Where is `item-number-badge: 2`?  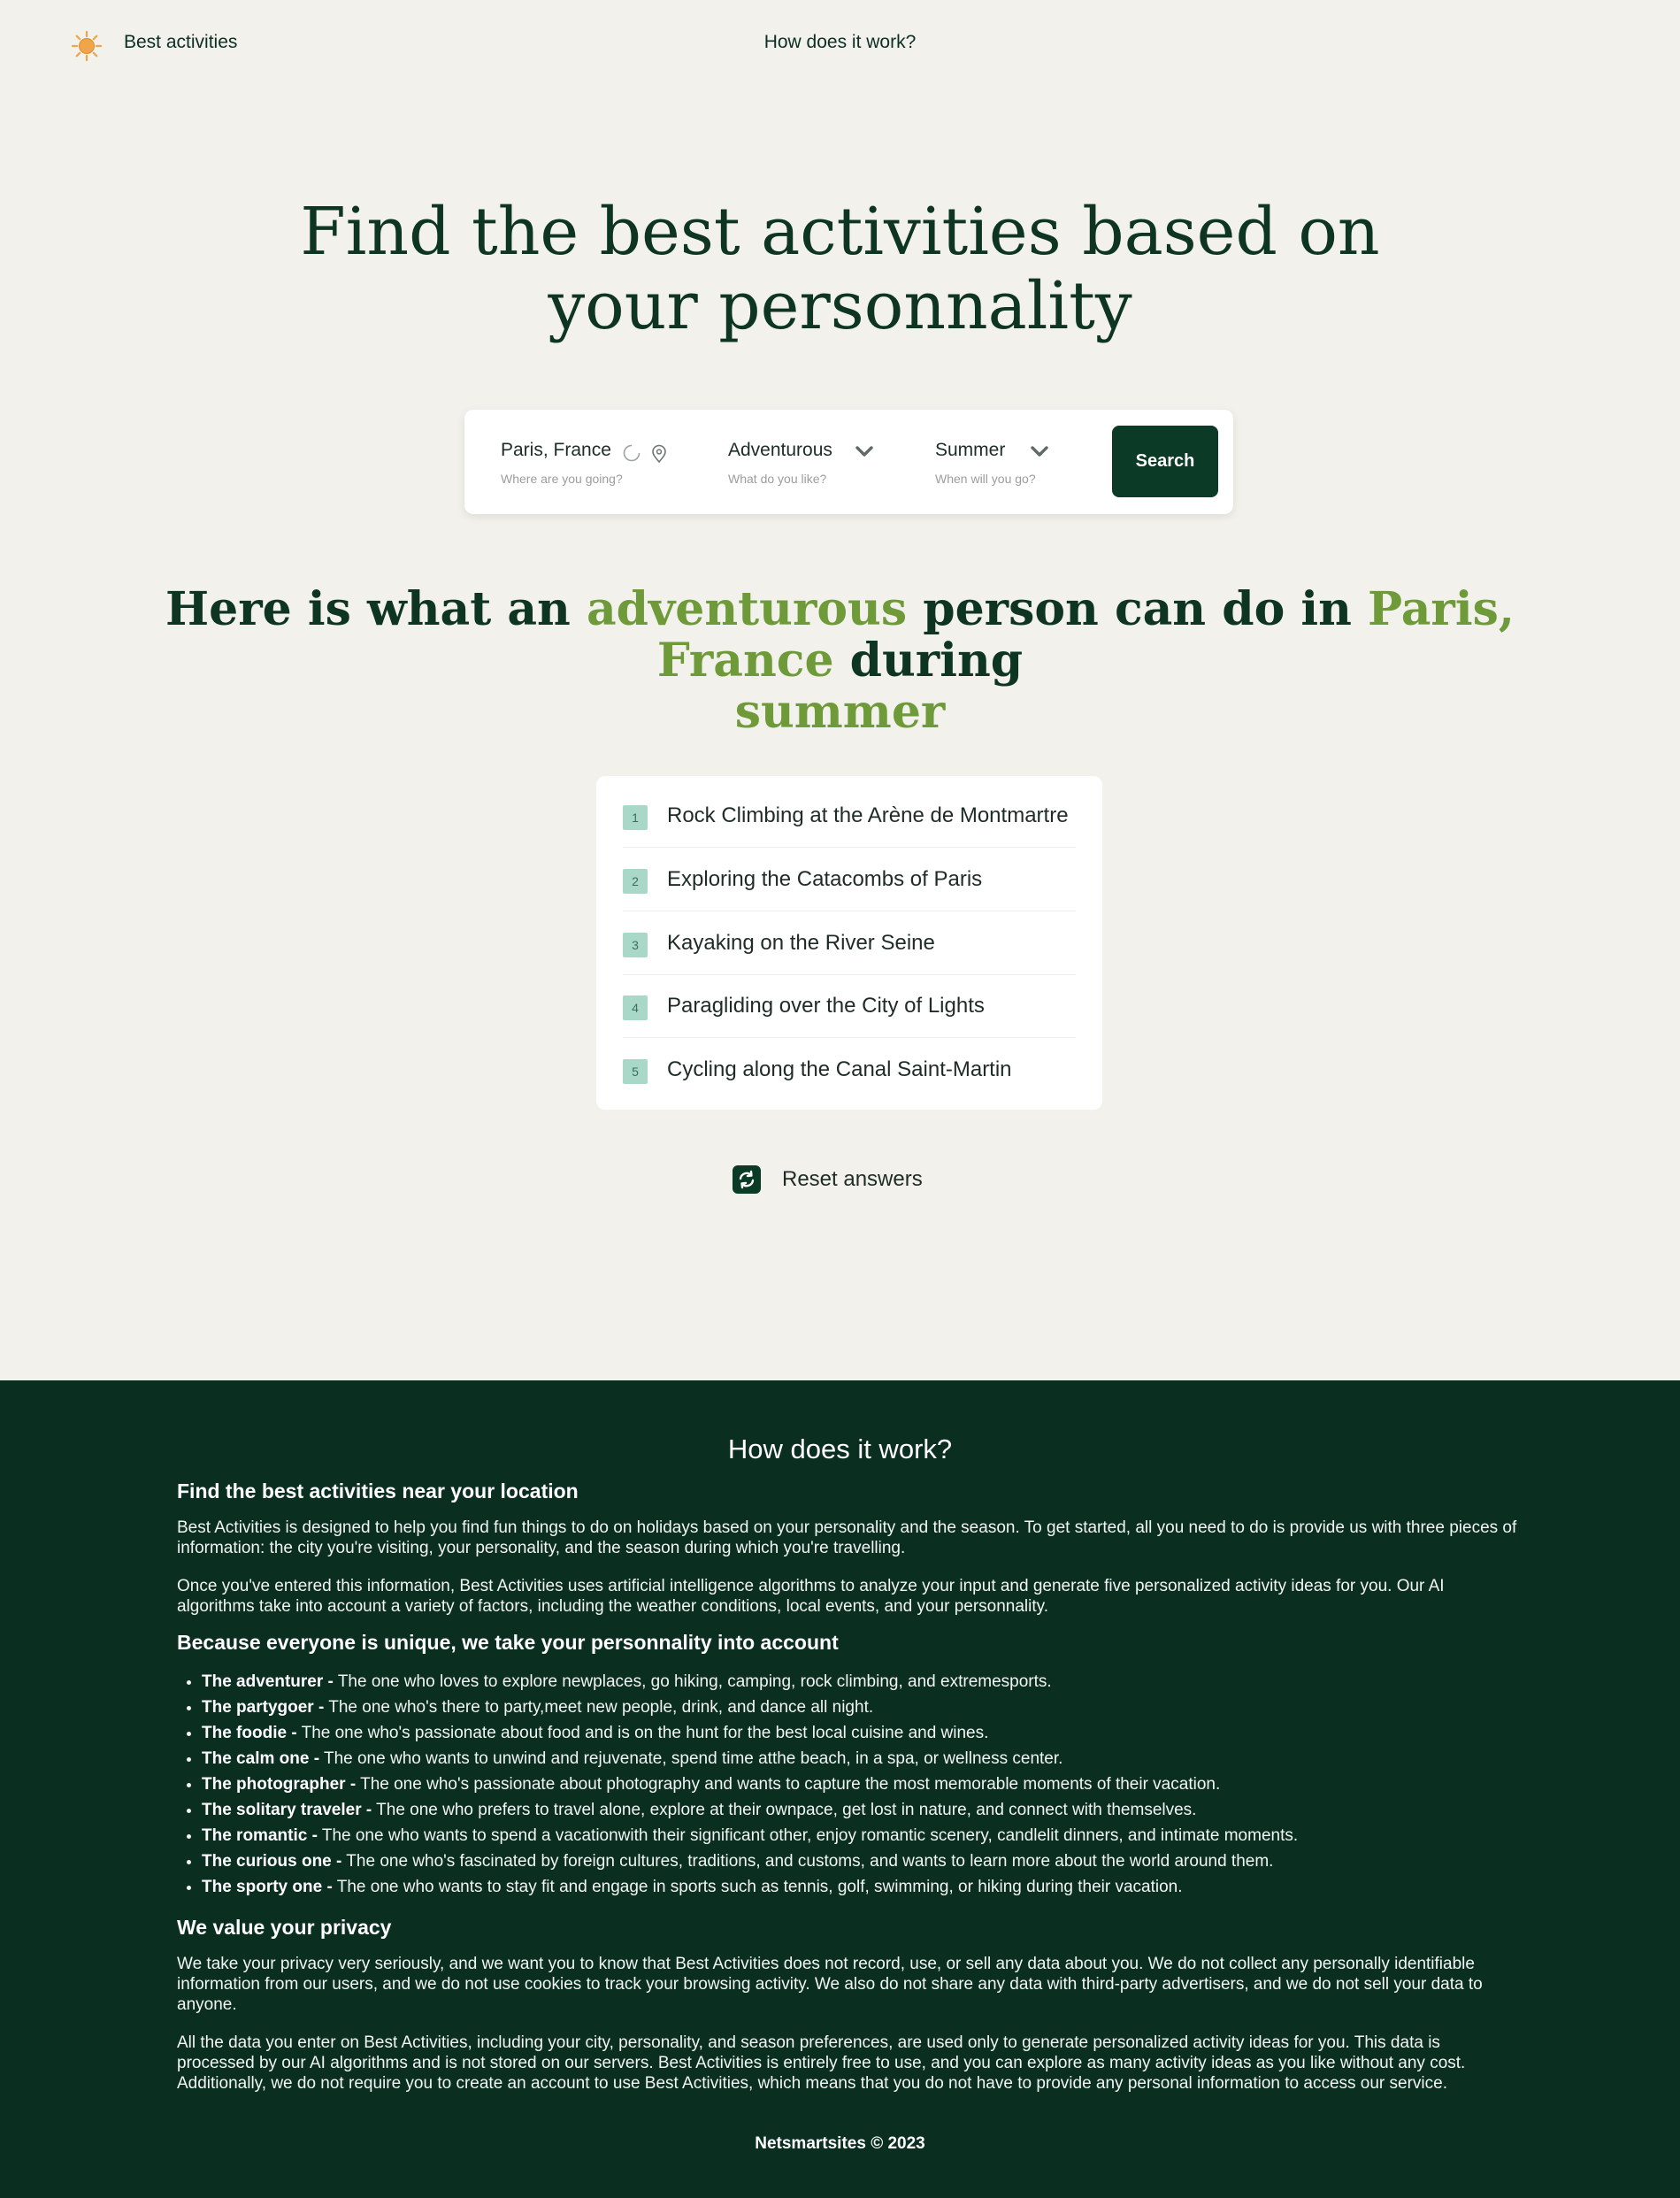
item-number-badge: 2 is located at coordinates (635, 881).